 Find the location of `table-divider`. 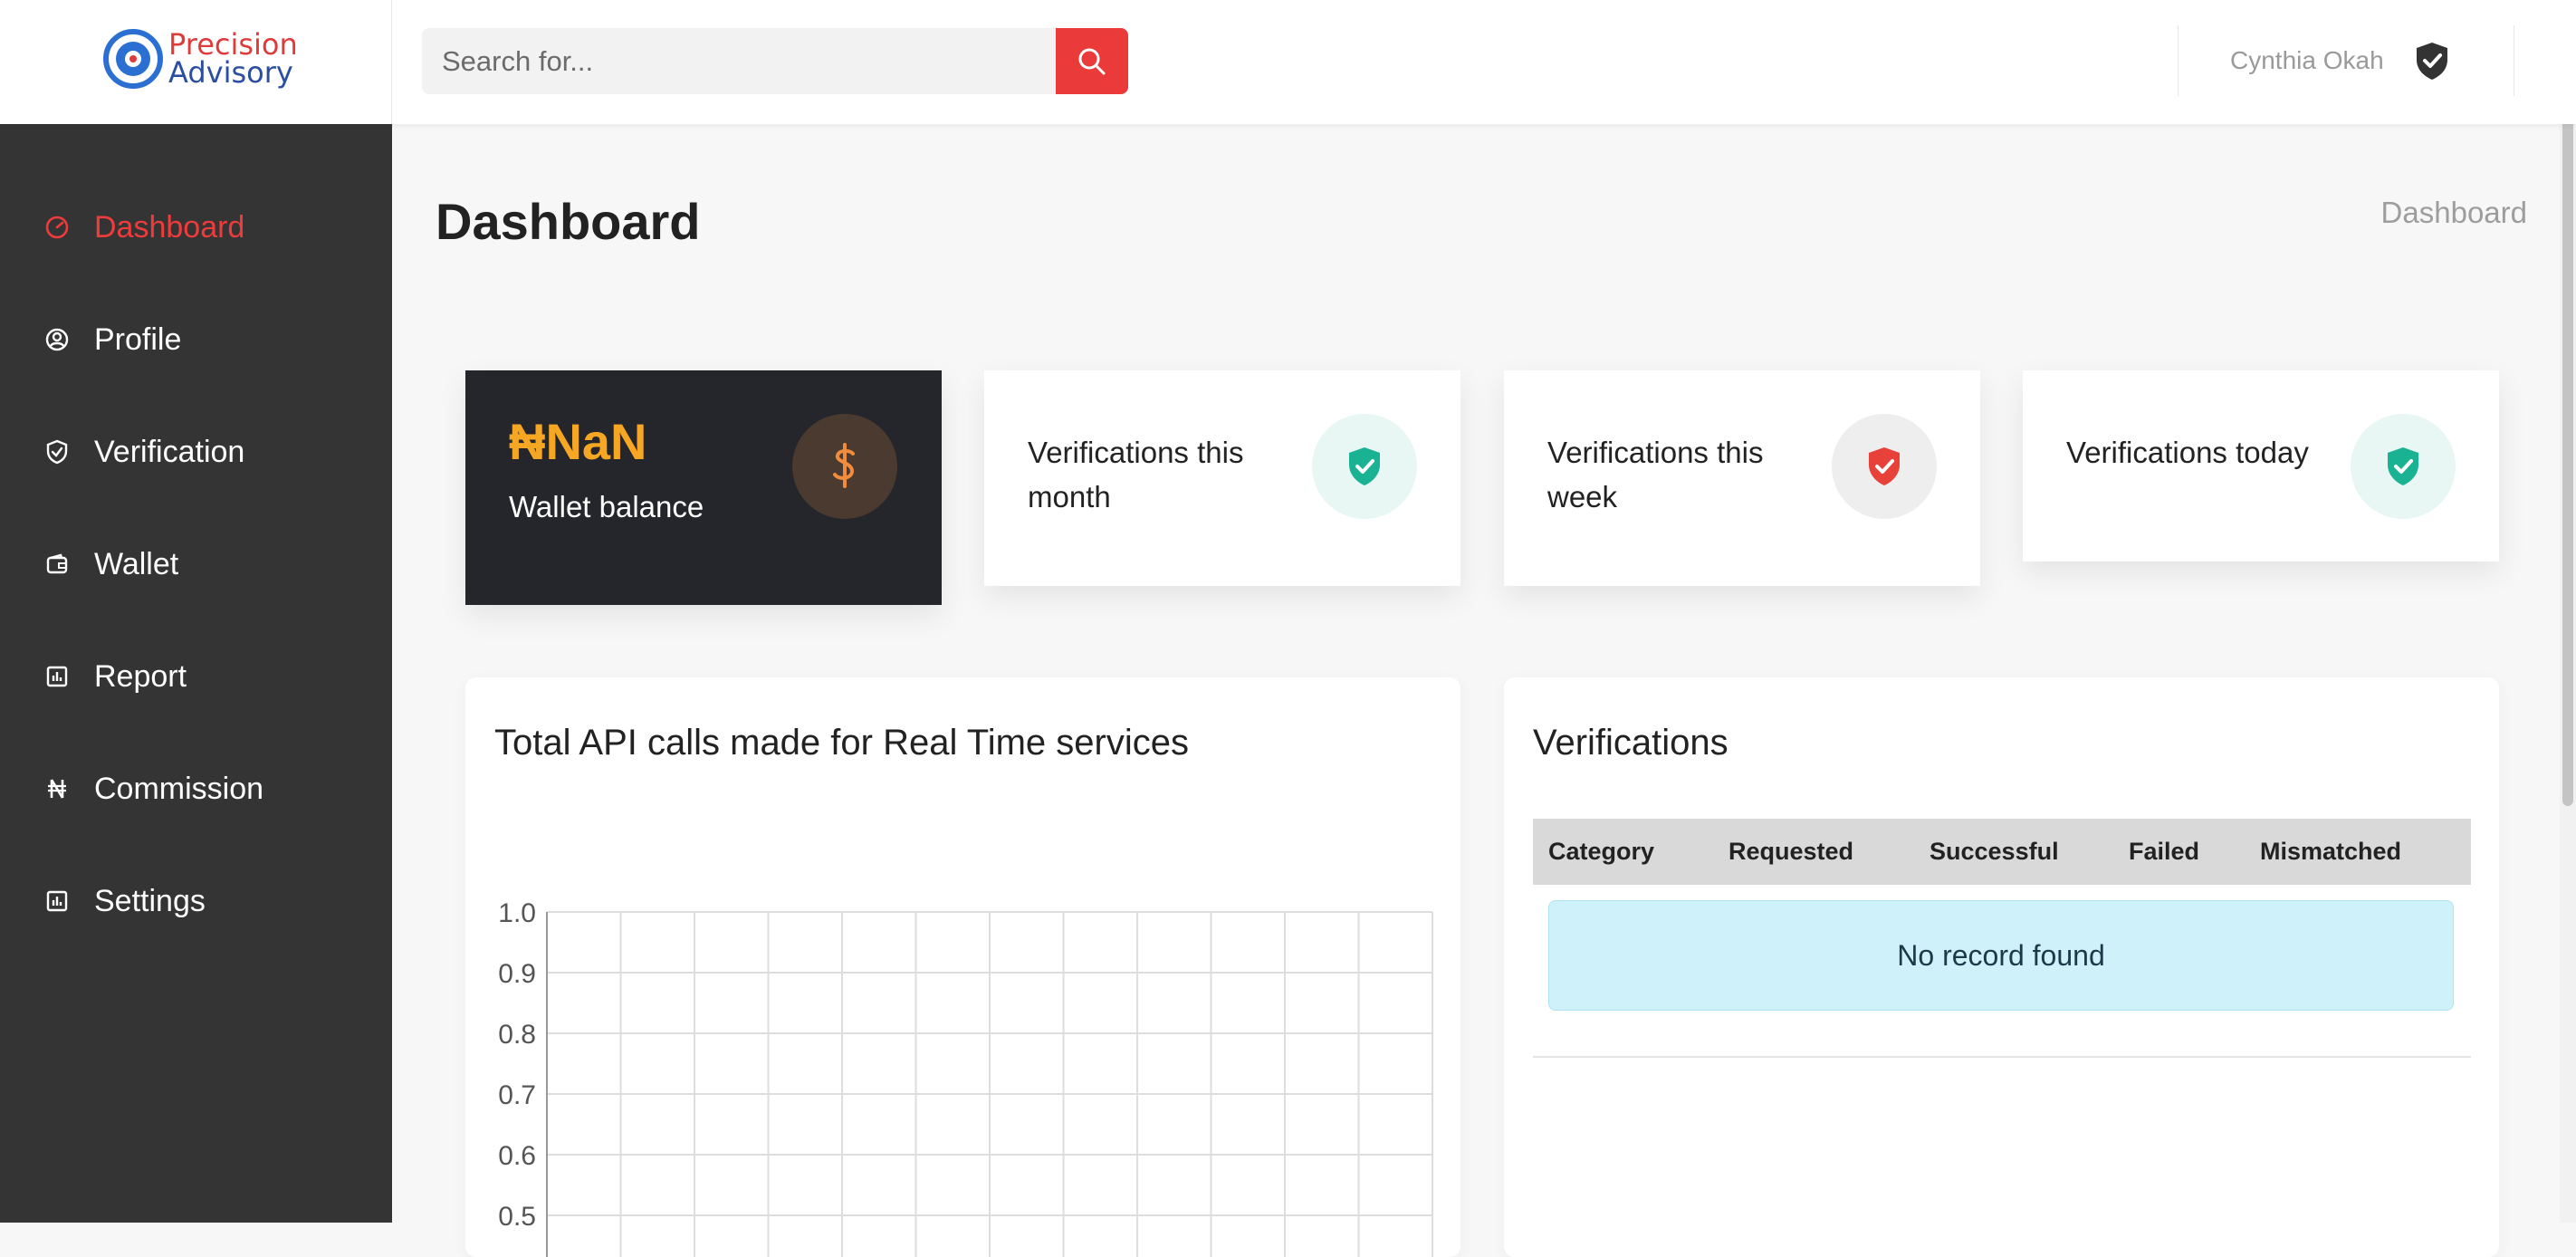

table-divider is located at coordinates (2002, 1057).